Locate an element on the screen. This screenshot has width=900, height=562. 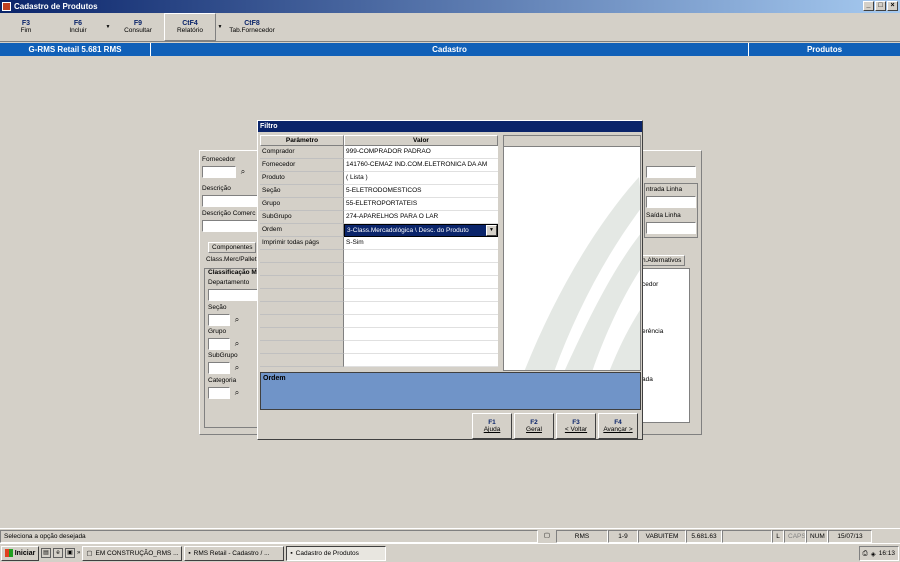
voltar-button: F3 < Voltar is located at coordinates (576, 426).